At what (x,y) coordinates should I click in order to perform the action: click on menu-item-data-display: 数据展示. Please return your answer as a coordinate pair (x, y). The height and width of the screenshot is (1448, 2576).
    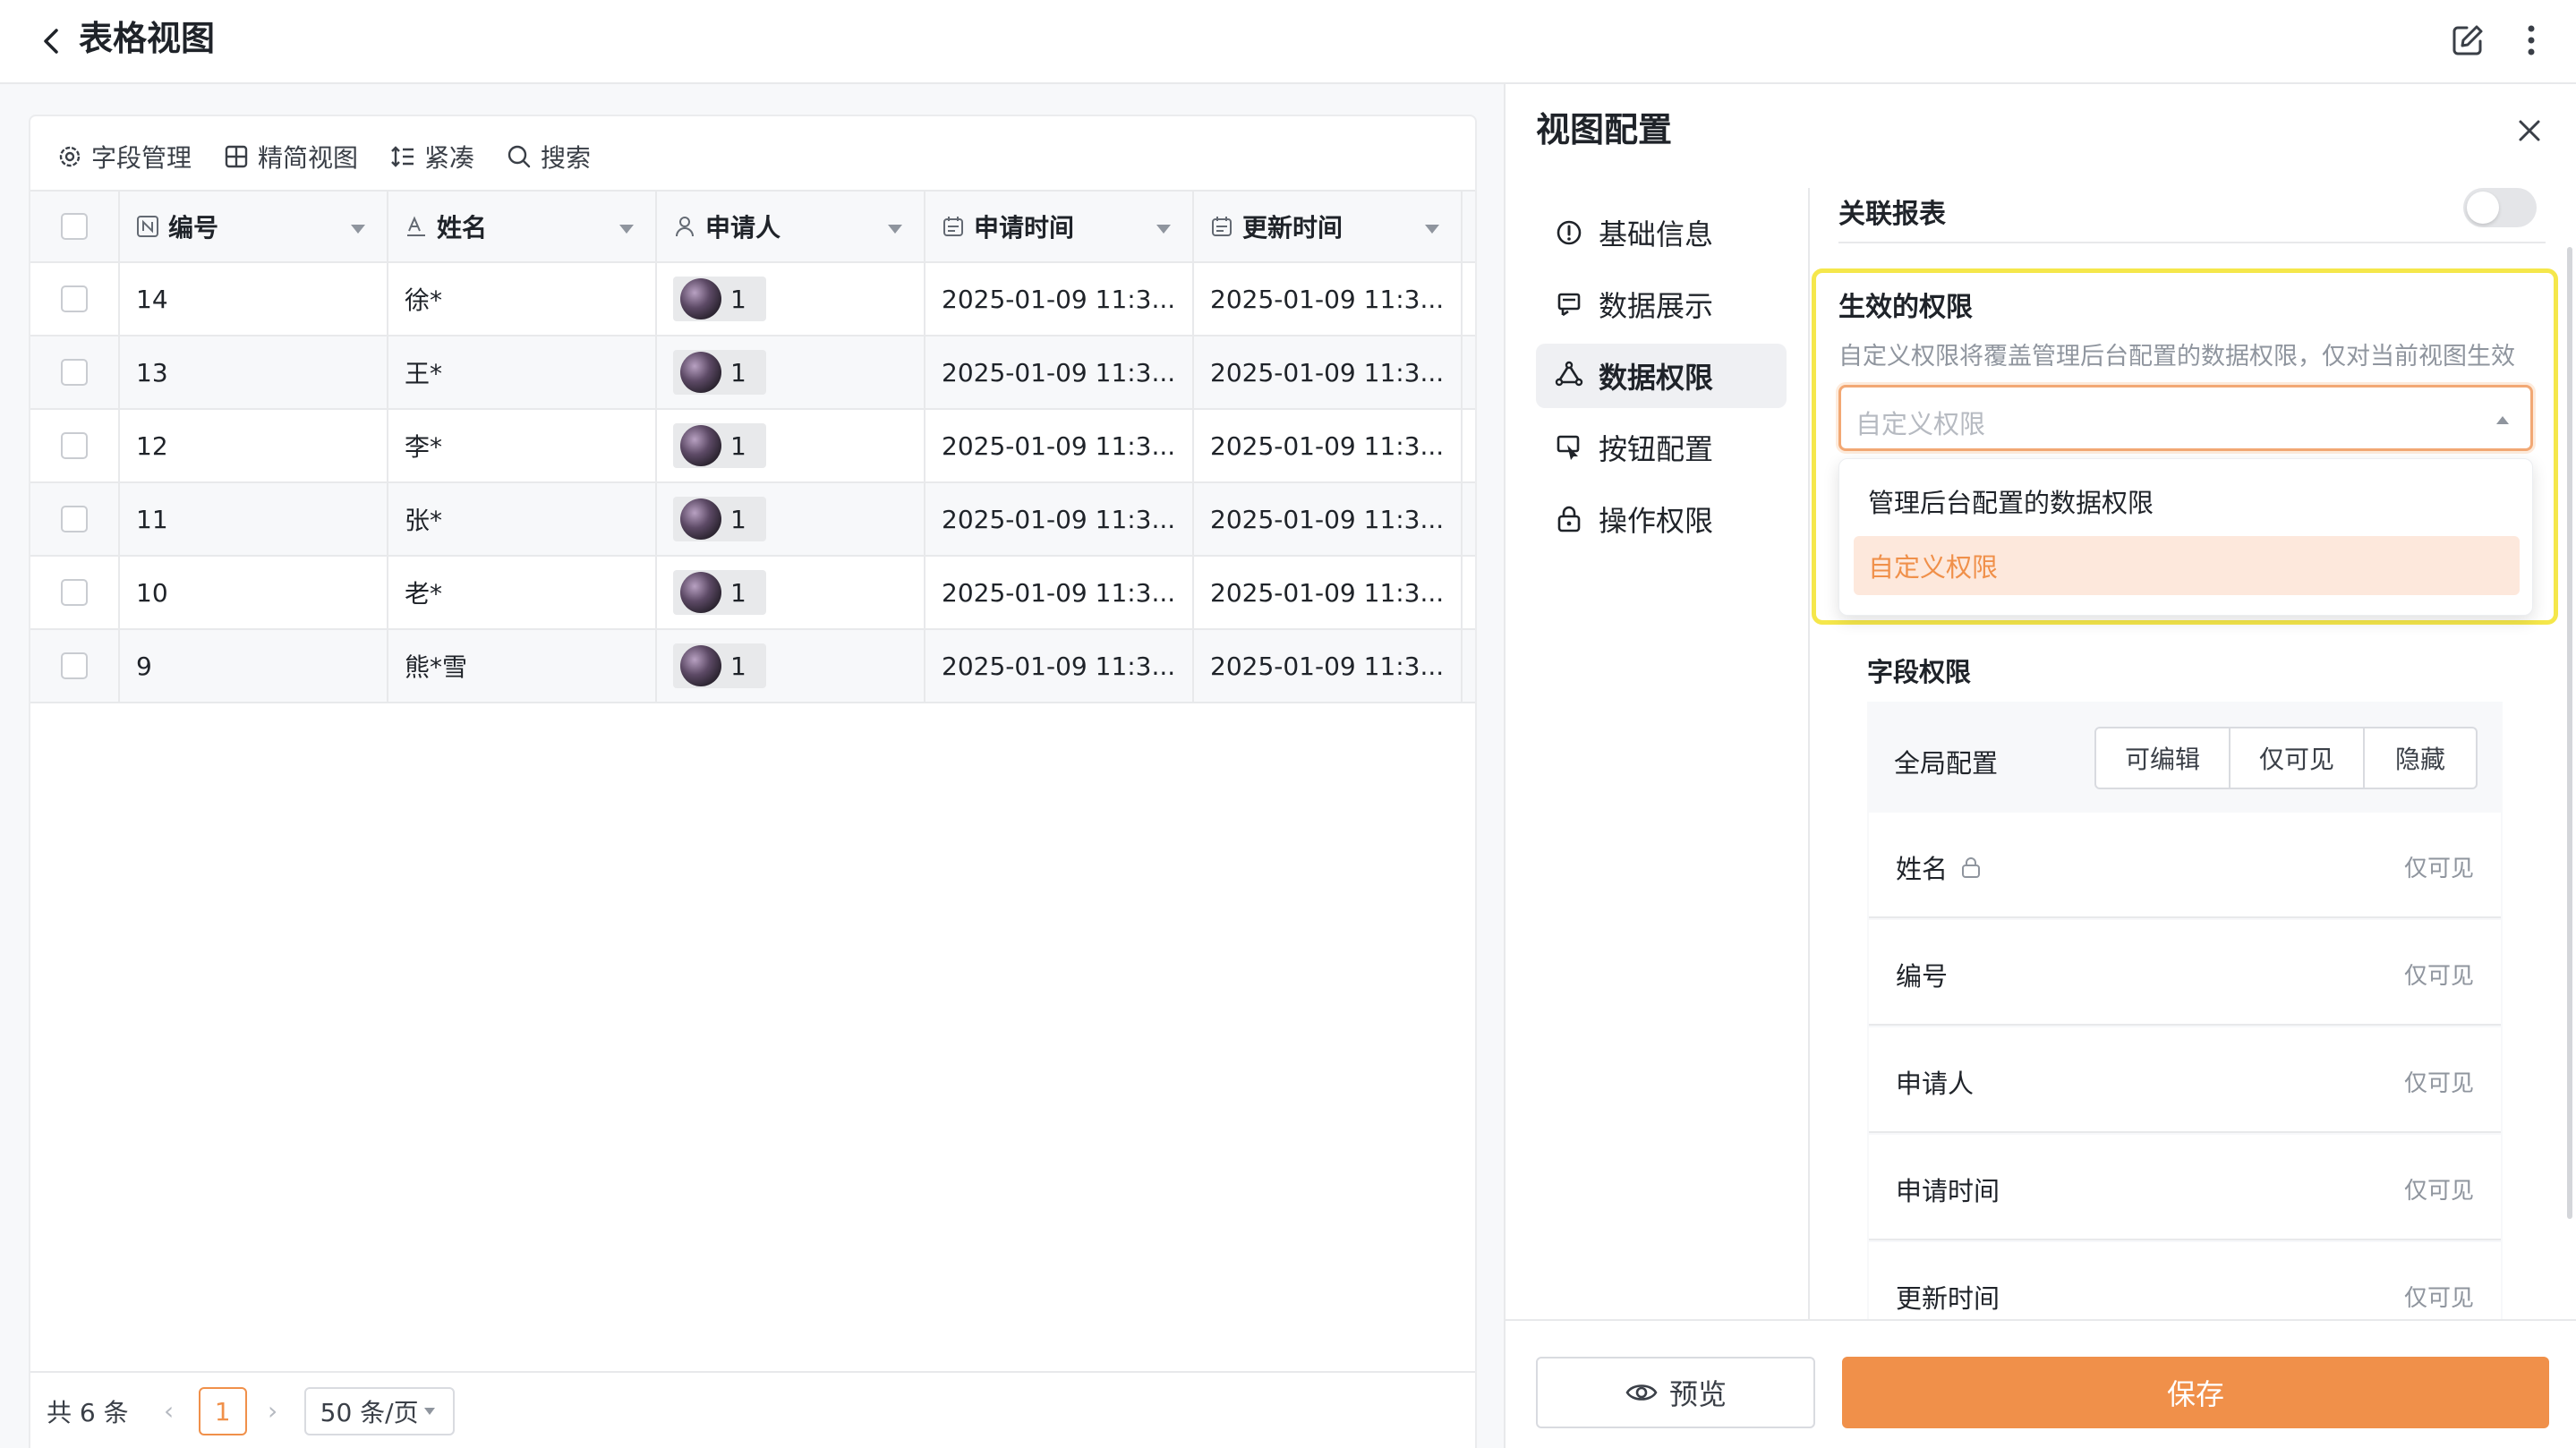
    Looking at the image, I should click on (1661, 304).